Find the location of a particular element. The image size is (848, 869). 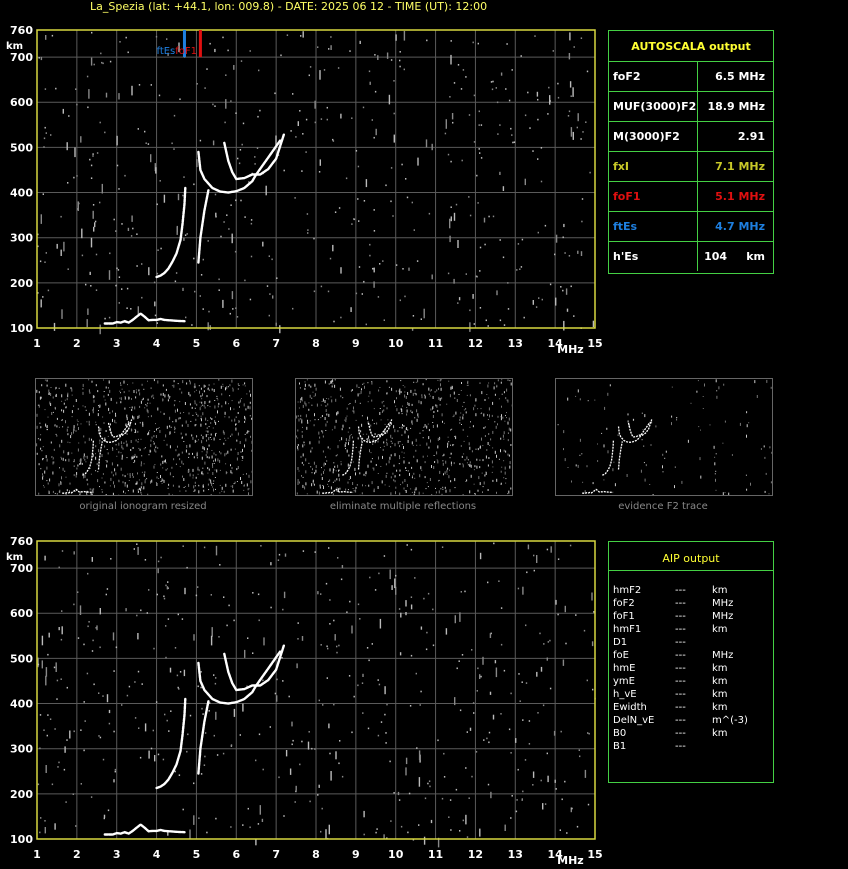

x-tick-label: 2 is located at coordinates (77, 854).